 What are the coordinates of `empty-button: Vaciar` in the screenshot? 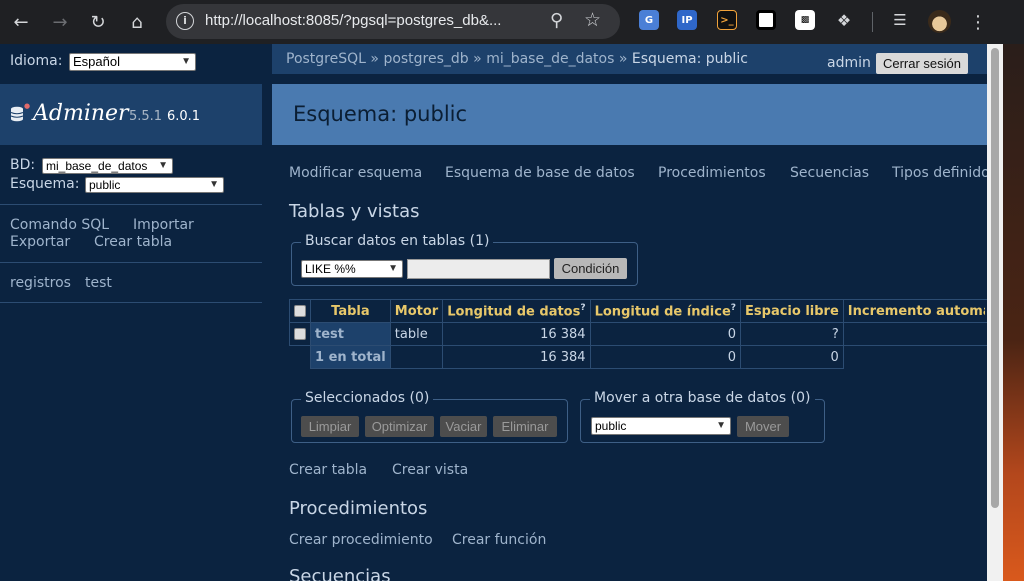 It's located at (463, 426).